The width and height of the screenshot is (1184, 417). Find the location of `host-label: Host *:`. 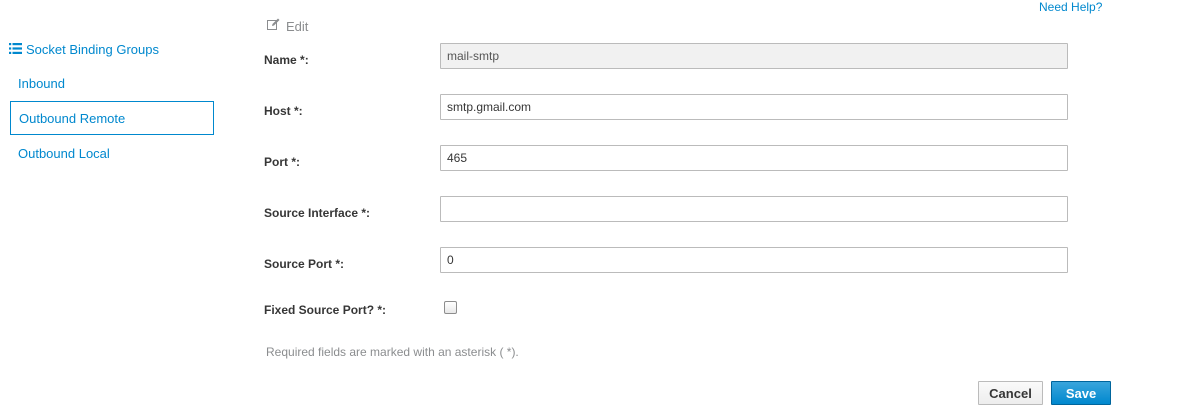

host-label: Host *: is located at coordinates (283, 111).